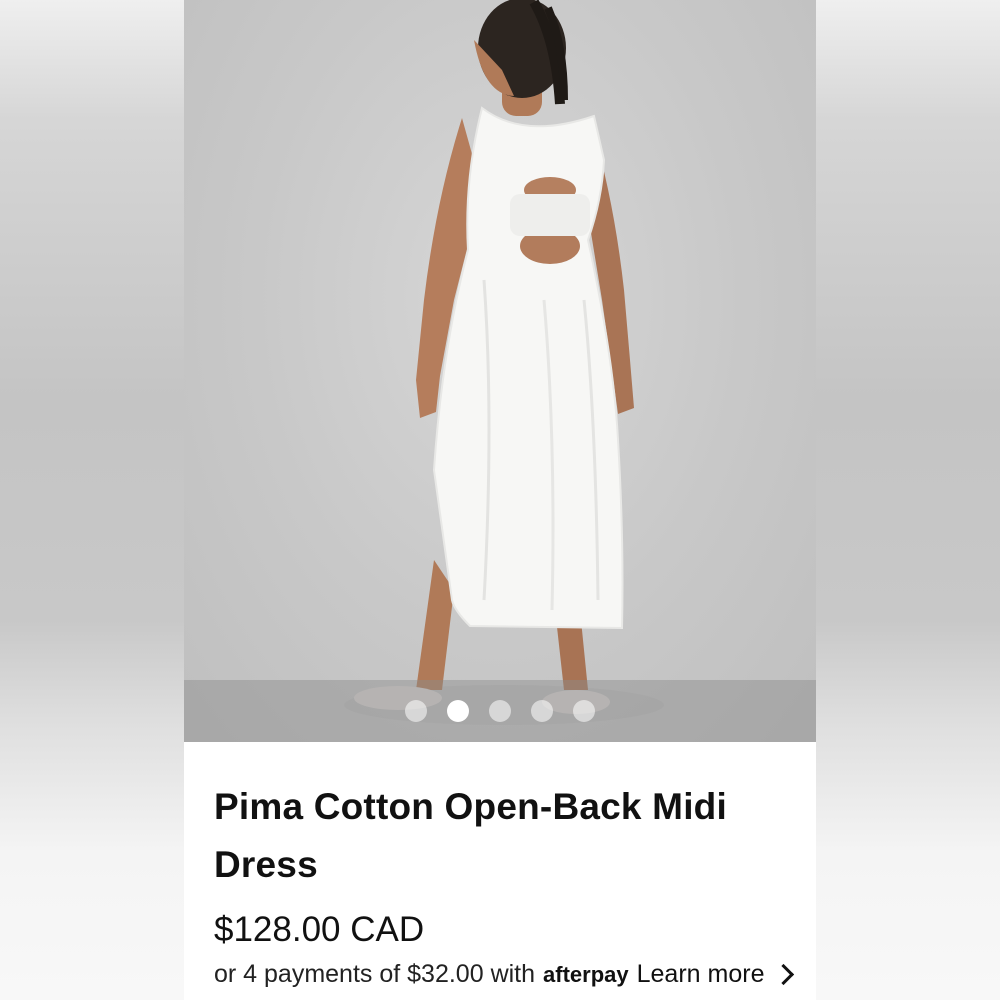 The height and width of the screenshot is (1000, 1000). What do you see at coordinates (375, 974) in the screenshot?
I see `installments-text: or 4 payments of $32.00 with` at bounding box center [375, 974].